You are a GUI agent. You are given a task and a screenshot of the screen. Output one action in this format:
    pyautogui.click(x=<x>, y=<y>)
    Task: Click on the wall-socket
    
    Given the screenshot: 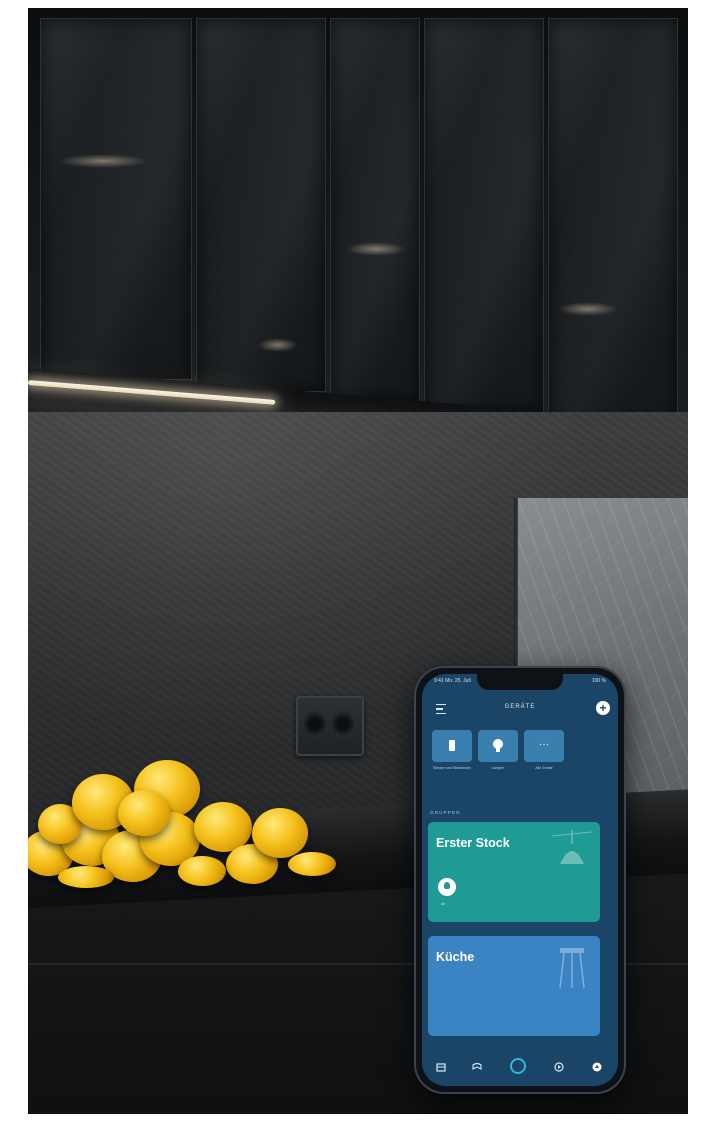 What is the action you would take?
    pyautogui.click(x=330, y=726)
    